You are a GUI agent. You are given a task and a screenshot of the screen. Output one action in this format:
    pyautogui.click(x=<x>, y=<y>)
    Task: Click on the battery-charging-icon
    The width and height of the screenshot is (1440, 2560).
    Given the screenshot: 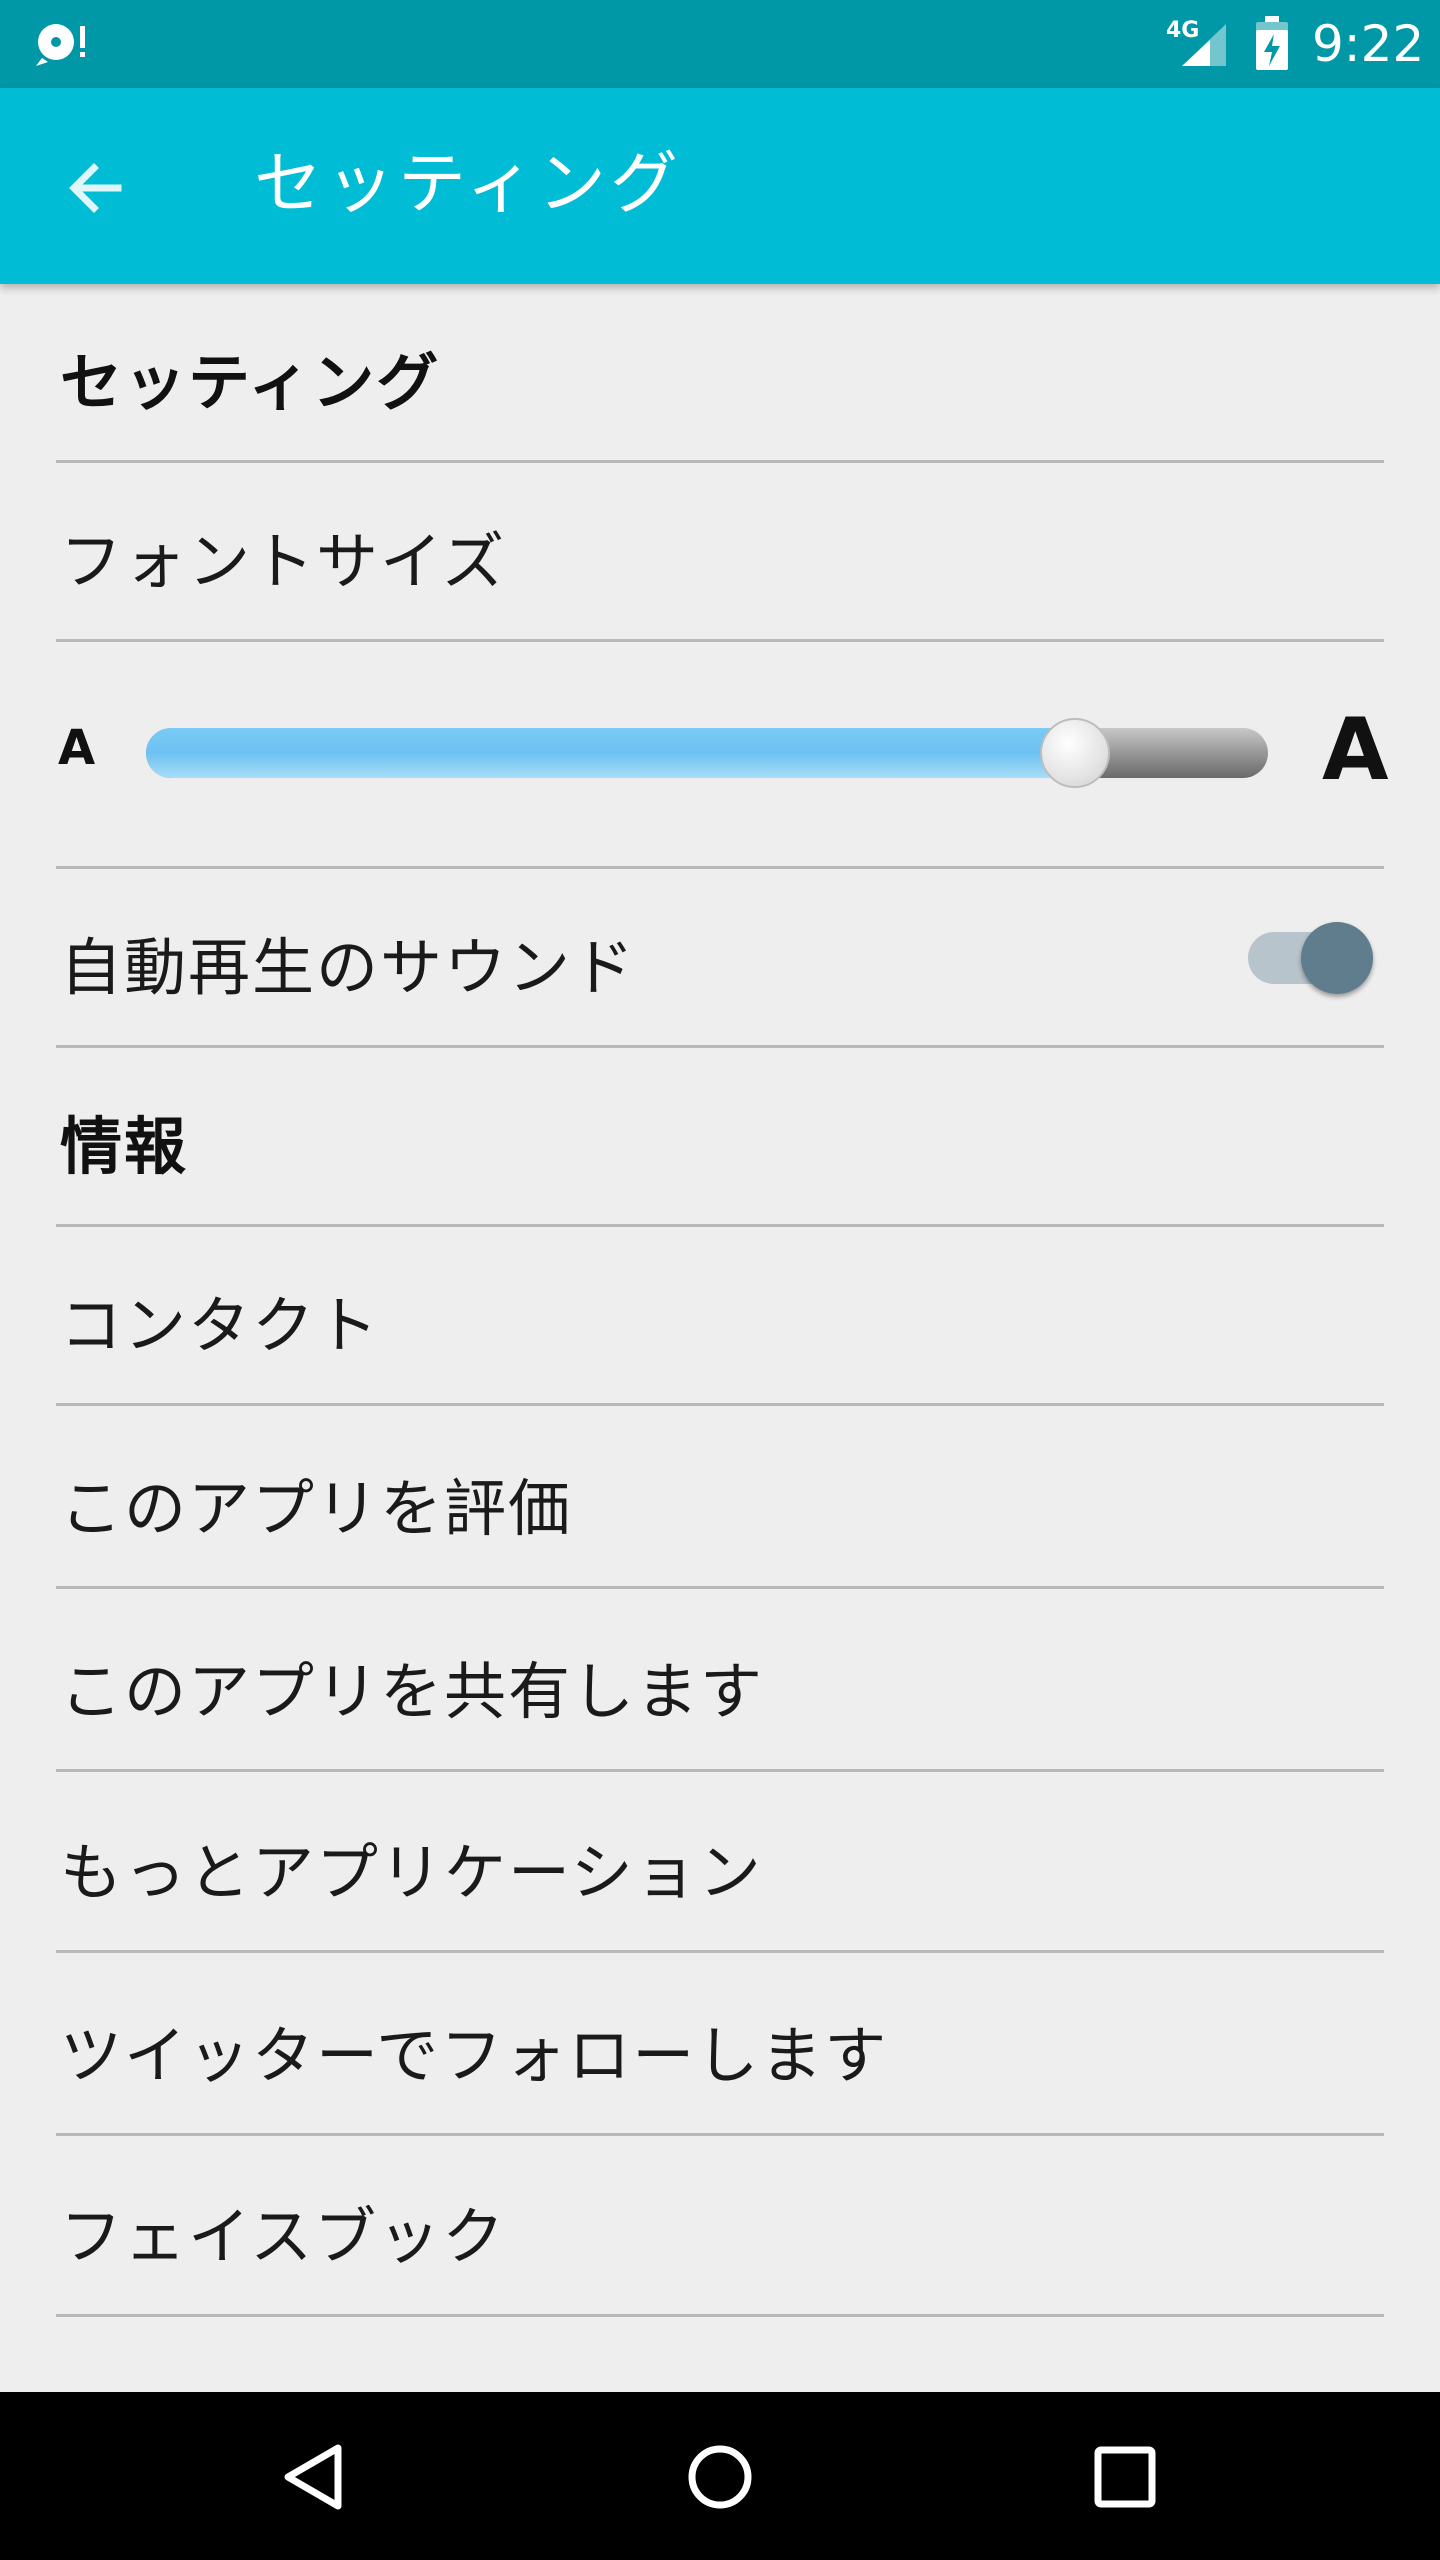 What is the action you would take?
    pyautogui.click(x=1272, y=43)
    